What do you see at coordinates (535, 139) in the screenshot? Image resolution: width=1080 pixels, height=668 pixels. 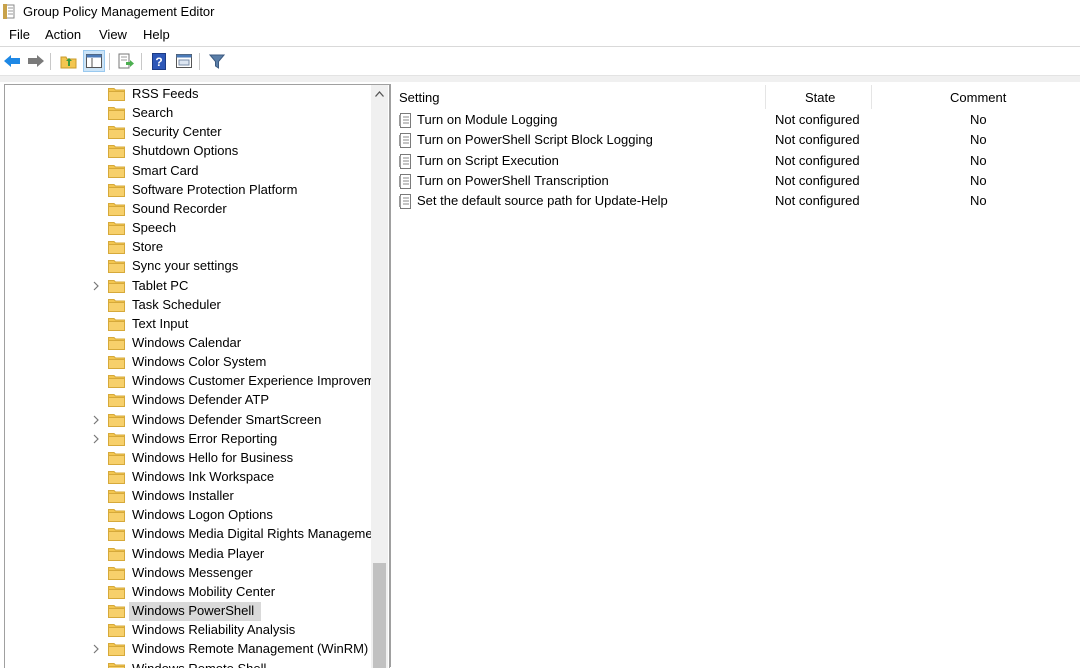 I see `setting-name: Turn on PowerShell Script Block Logging` at bounding box center [535, 139].